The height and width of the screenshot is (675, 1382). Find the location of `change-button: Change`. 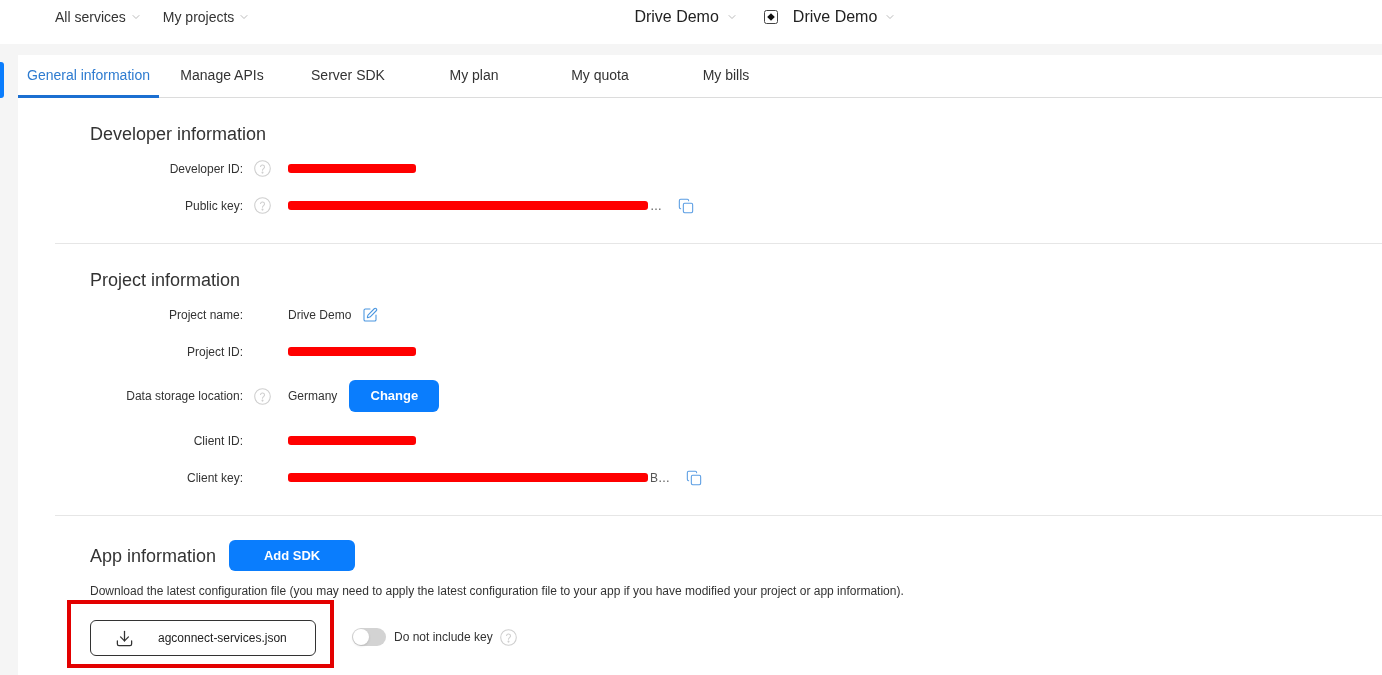

change-button: Change is located at coordinates (394, 396).